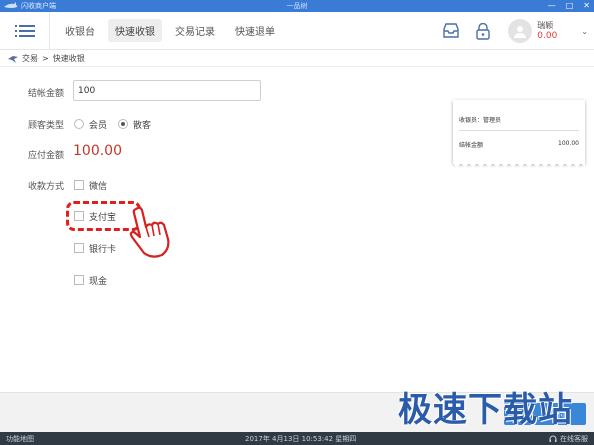 The height and width of the screenshot is (445, 594). I want to click on title-bar: 闪收商户端 一品树 — □ ✕, so click(297, 6).